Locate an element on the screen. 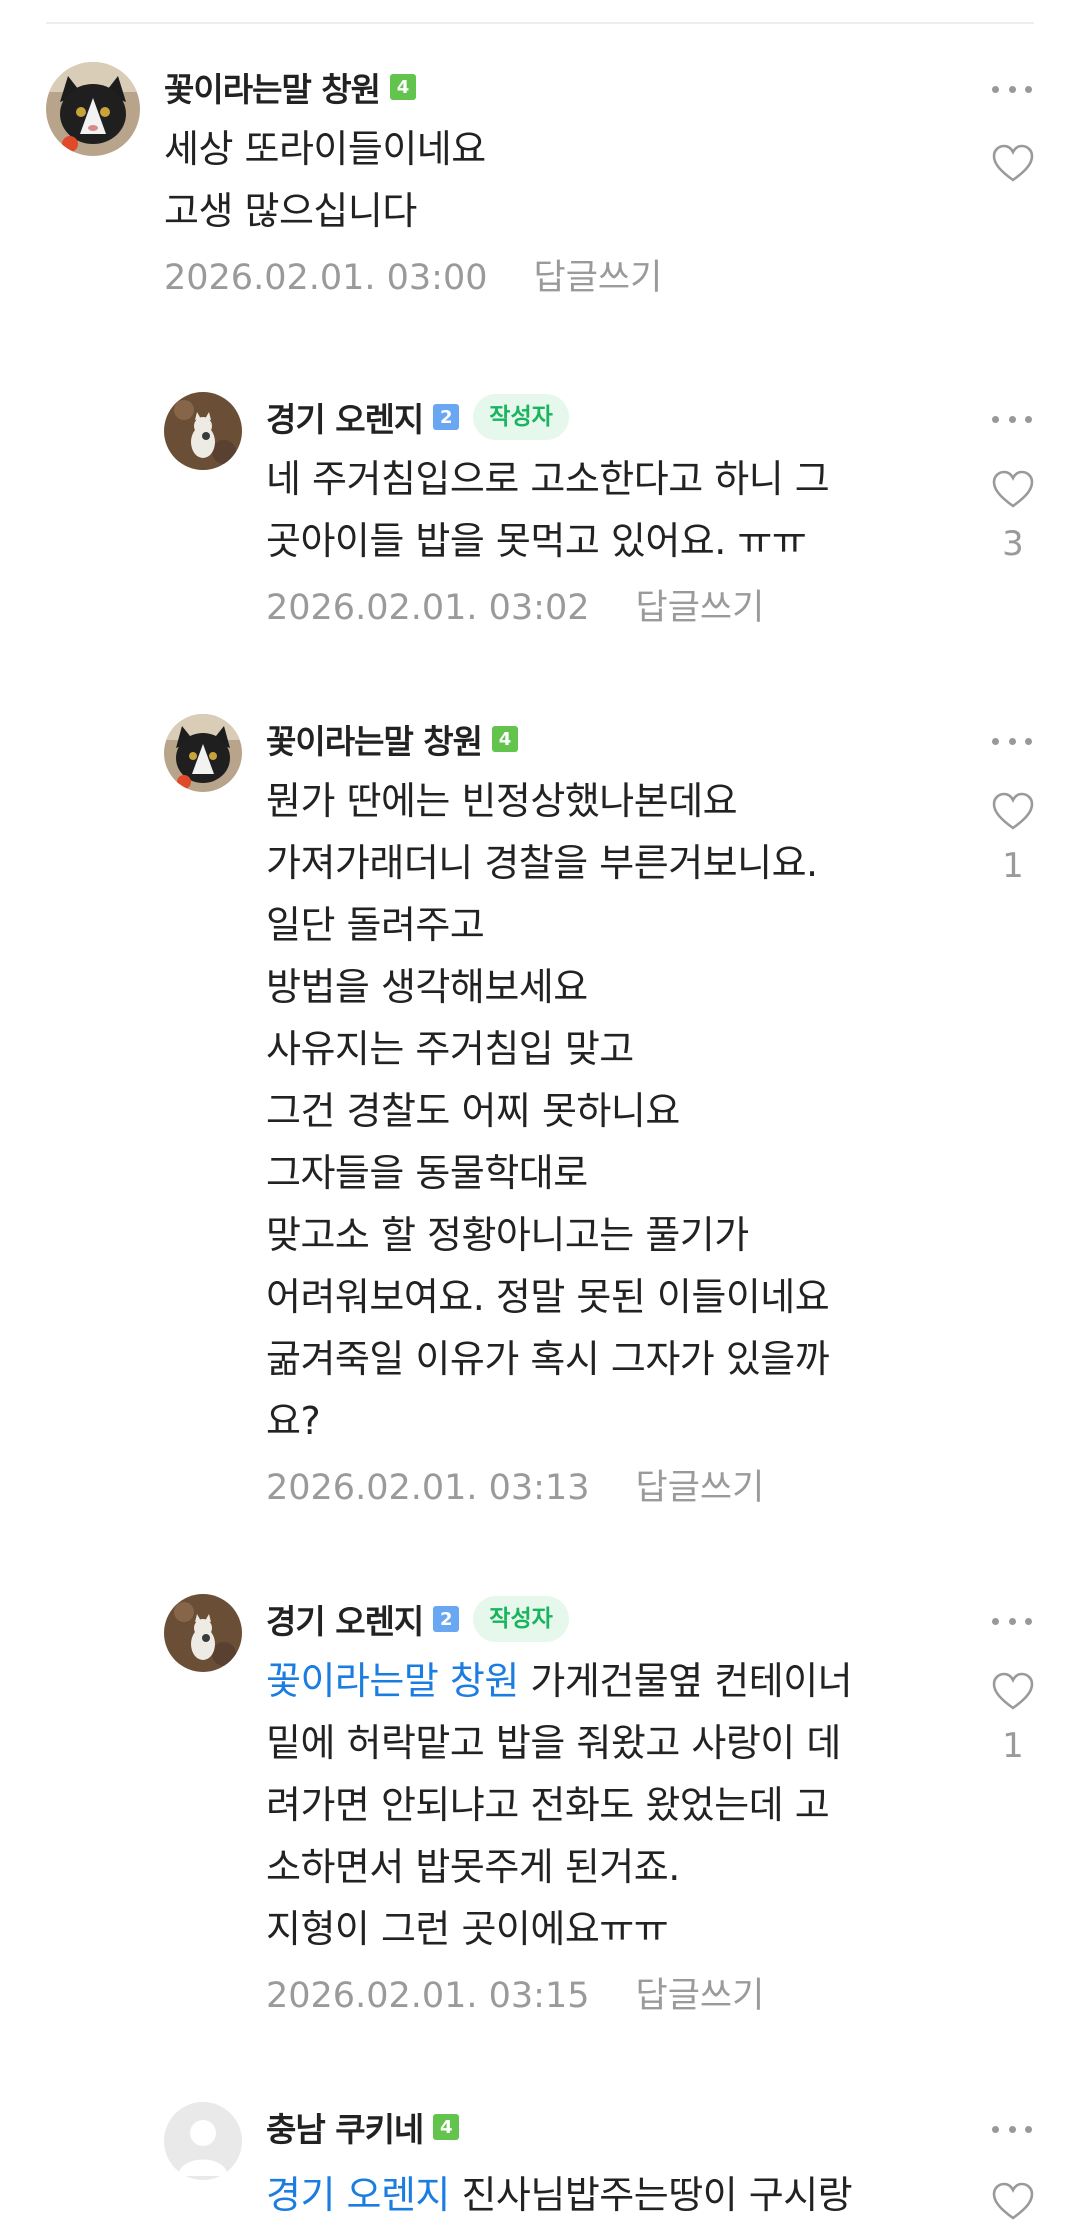 The height and width of the screenshot is (2226, 1080). comment-text: 경기 오렌지 진사님밥주는땅이 구시랑 is located at coordinates (559, 2195).